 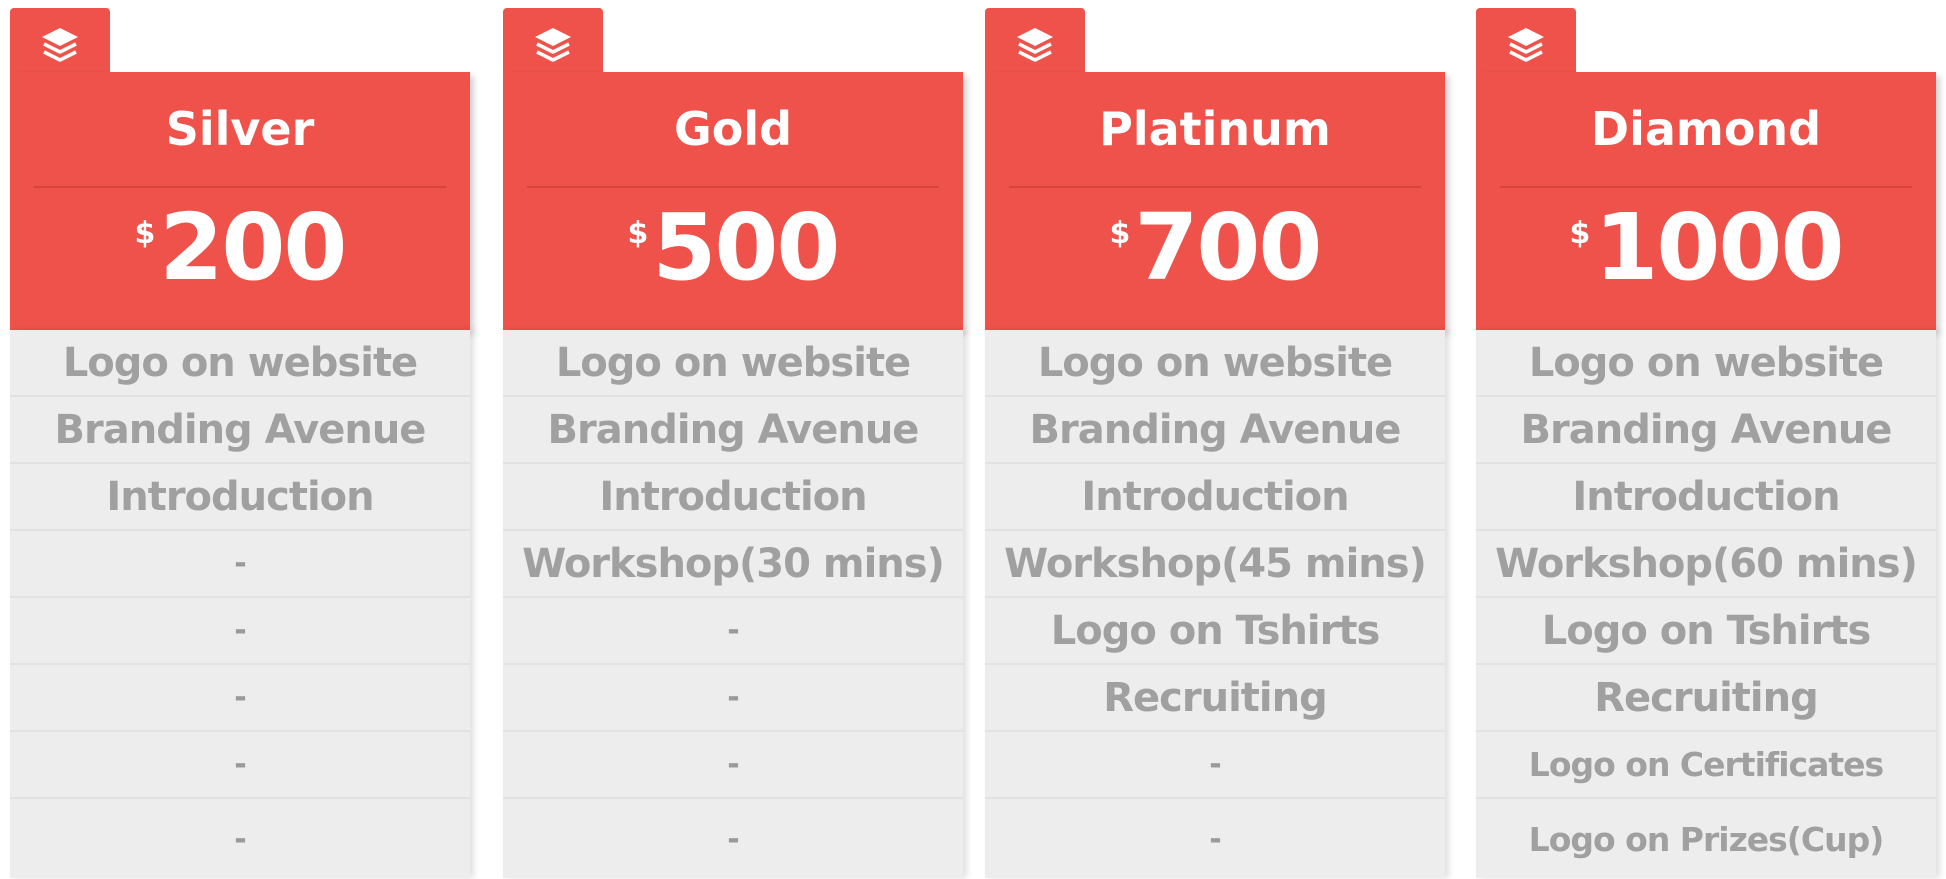 I want to click on feature-item: Logo on Prizes(Cup), so click(x=1706, y=839).